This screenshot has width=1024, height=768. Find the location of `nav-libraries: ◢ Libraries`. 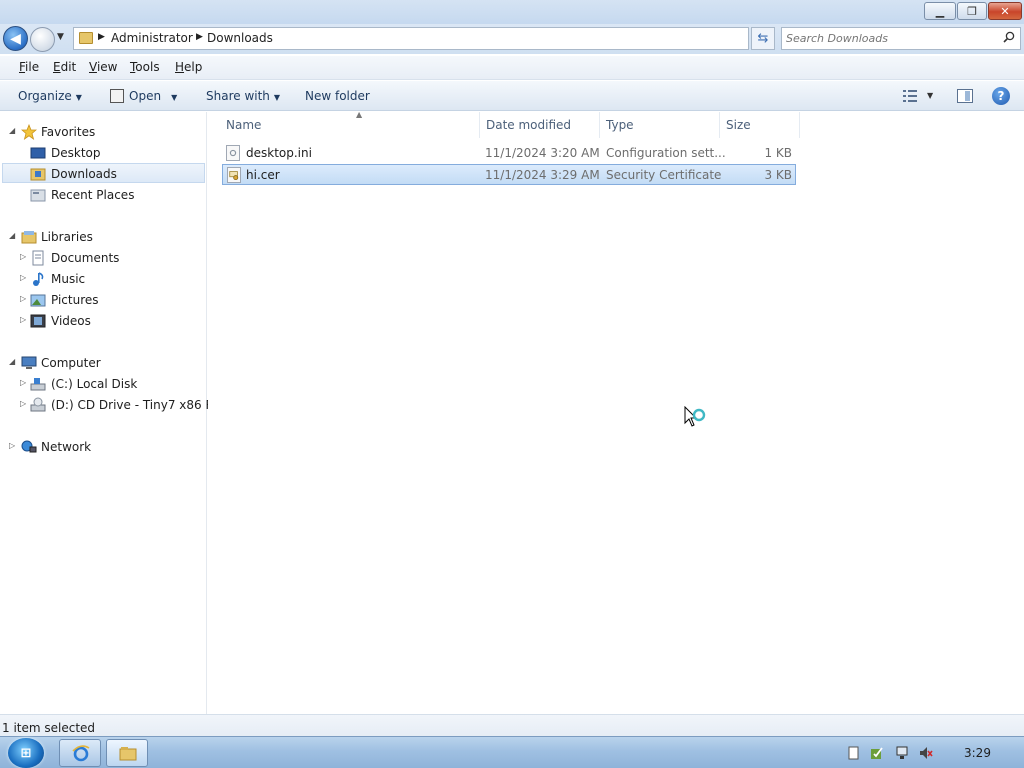

nav-libraries: ◢ Libraries is located at coordinates (103, 237).